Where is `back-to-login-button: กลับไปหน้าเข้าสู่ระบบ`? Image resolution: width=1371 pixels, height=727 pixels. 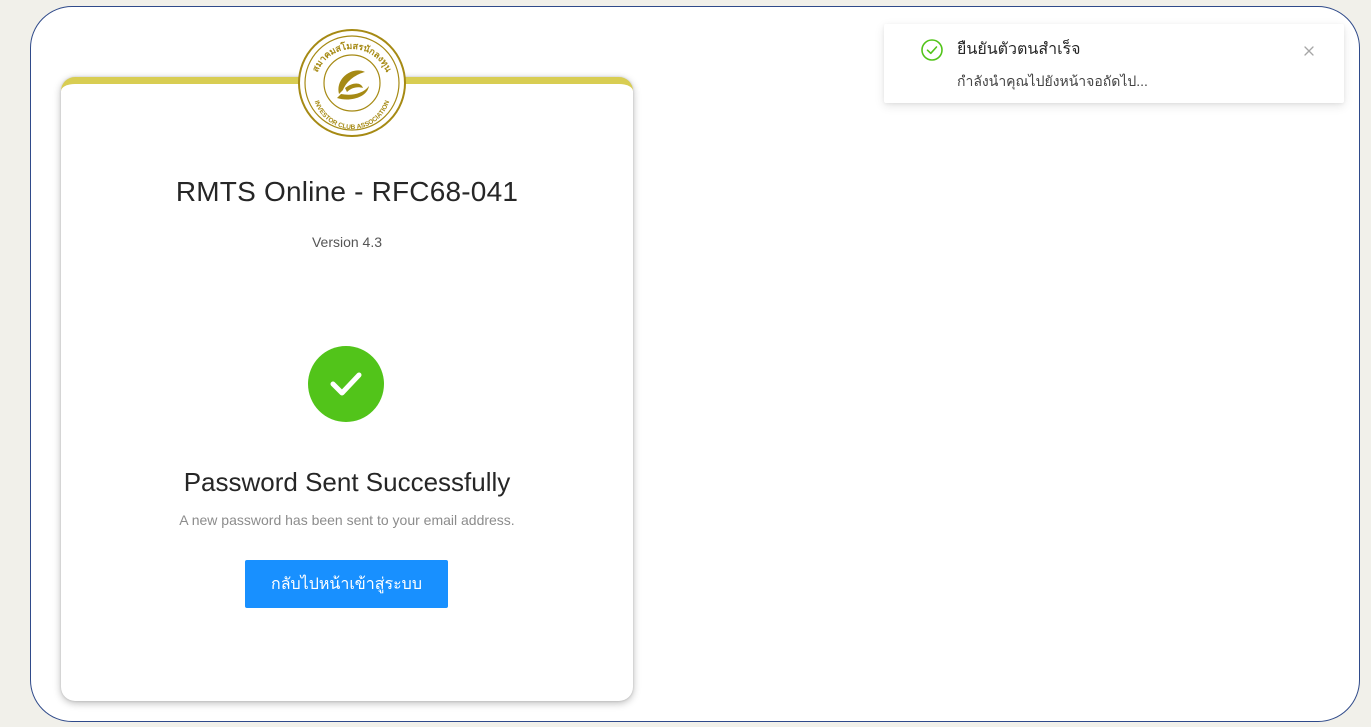 back-to-login-button: กลับไปหน้าเข้าสู่ระบบ is located at coordinates (346, 584).